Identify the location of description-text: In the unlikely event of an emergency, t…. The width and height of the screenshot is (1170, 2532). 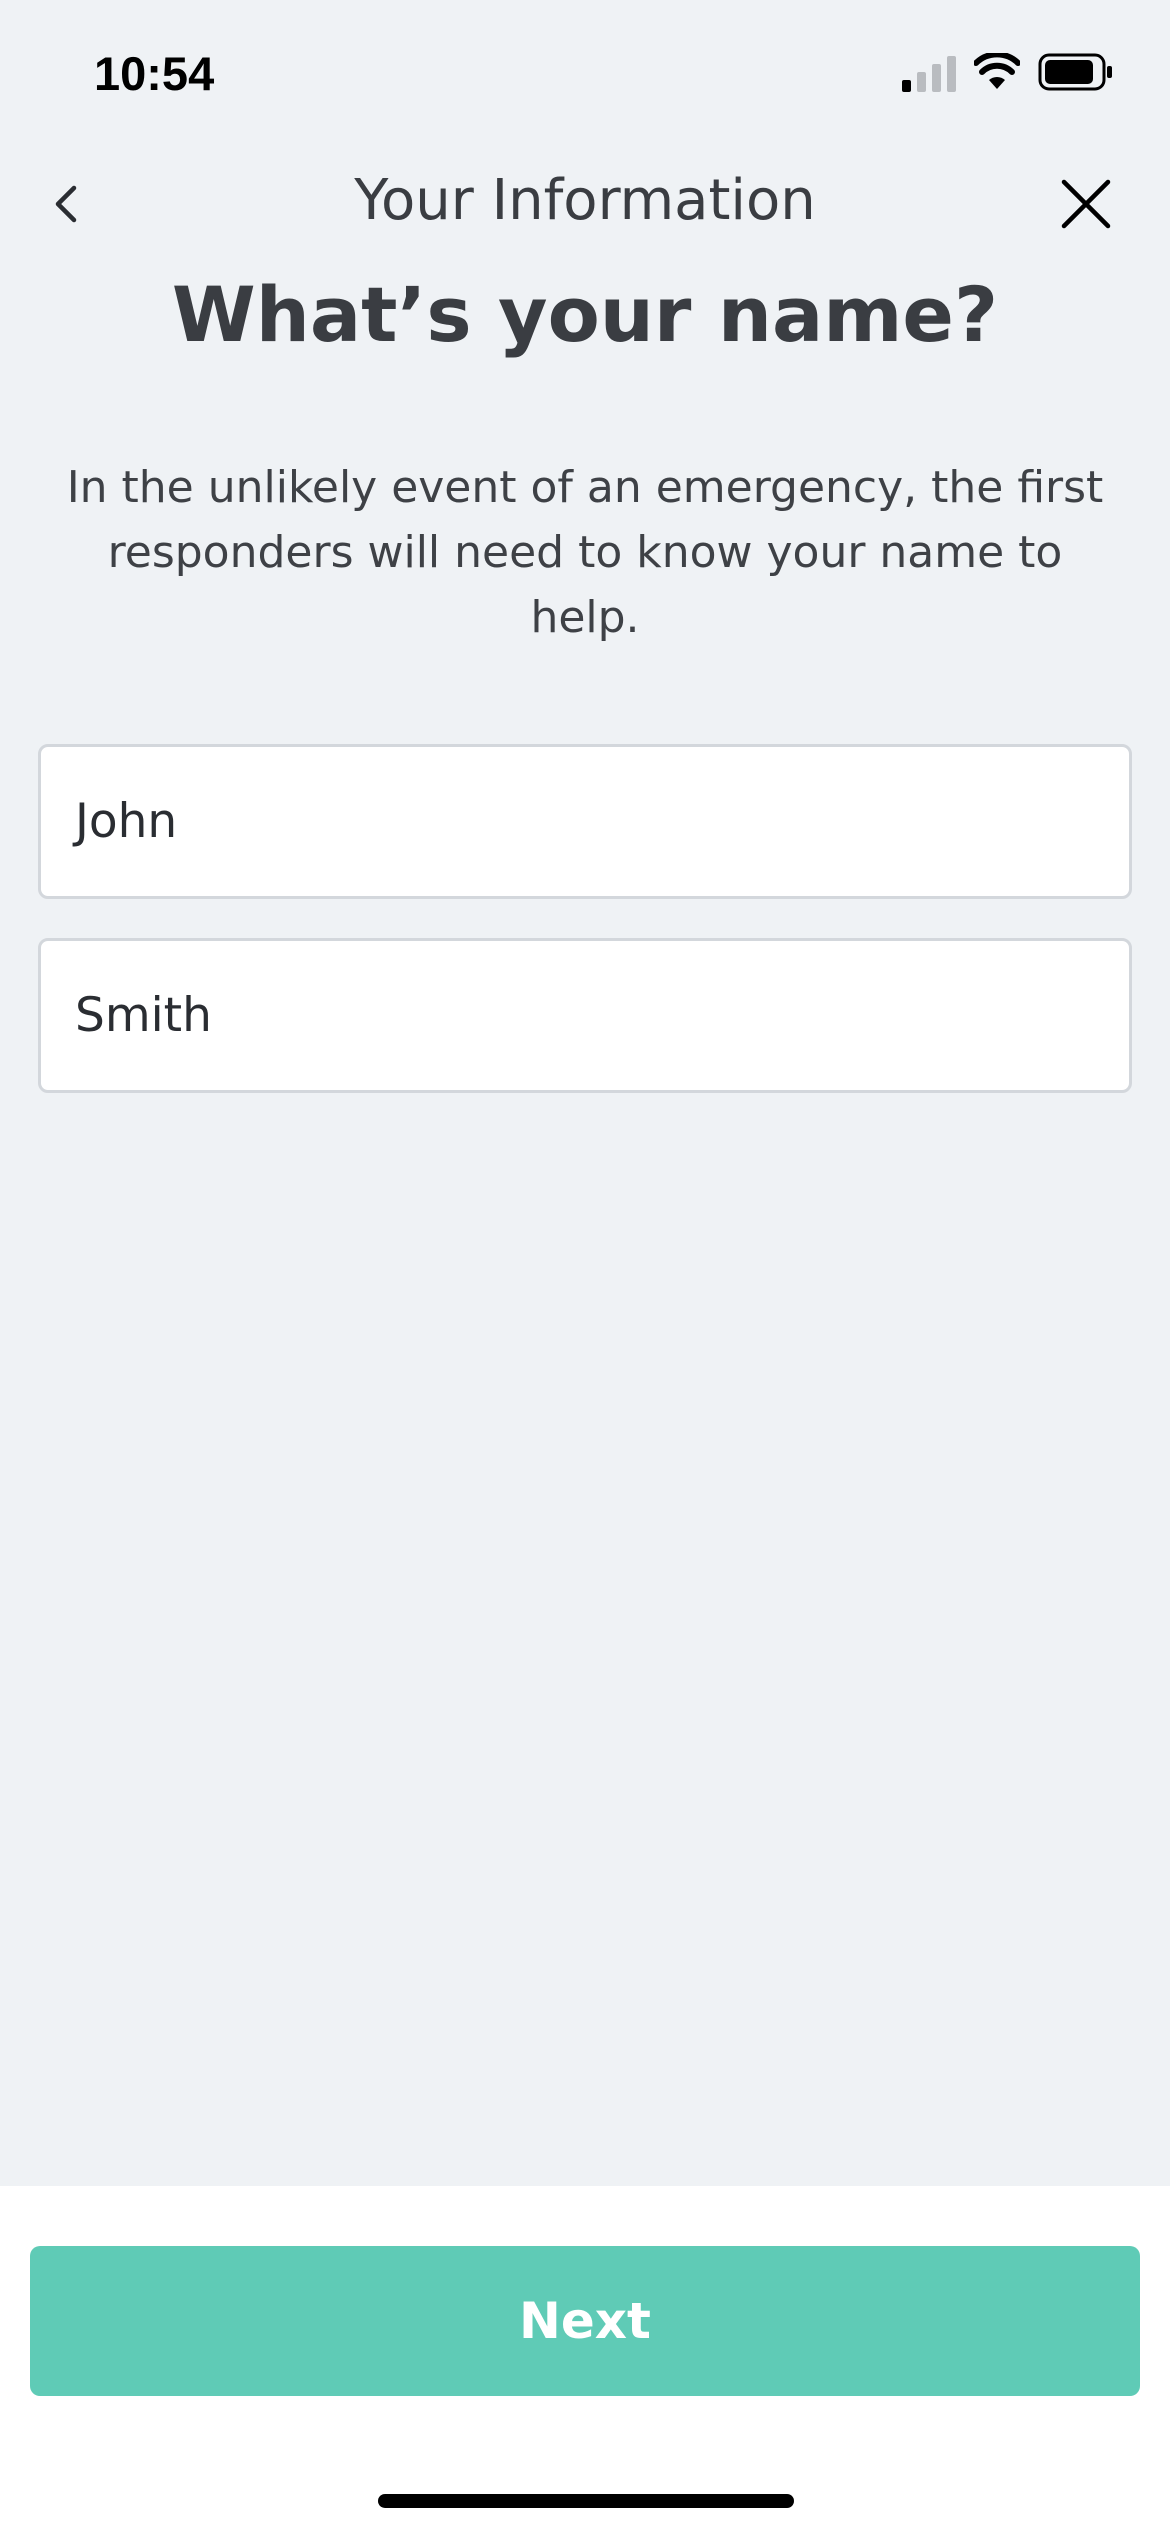
(585, 552).